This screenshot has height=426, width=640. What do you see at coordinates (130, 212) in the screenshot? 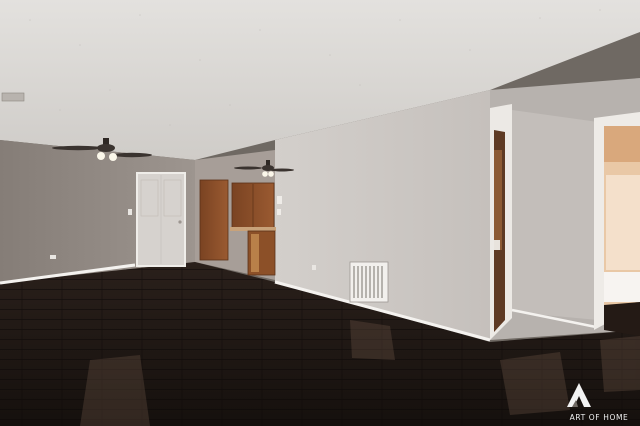
I see `light-switch` at bounding box center [130, 212].